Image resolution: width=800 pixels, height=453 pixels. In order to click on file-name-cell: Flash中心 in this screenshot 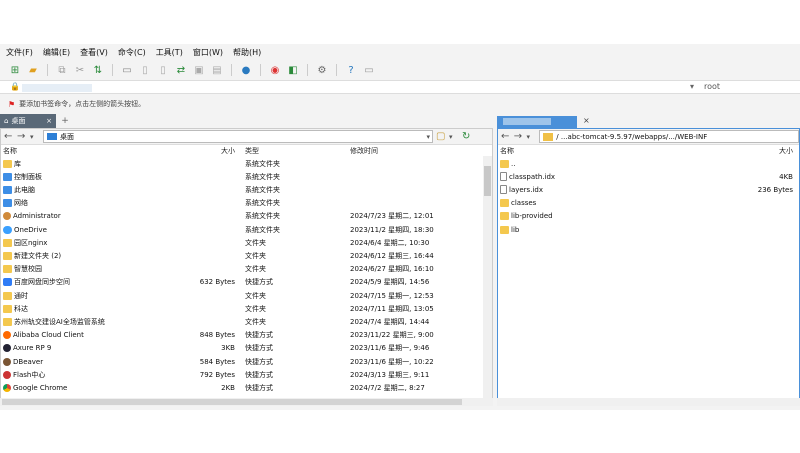, I will do `click(24, 375)`.